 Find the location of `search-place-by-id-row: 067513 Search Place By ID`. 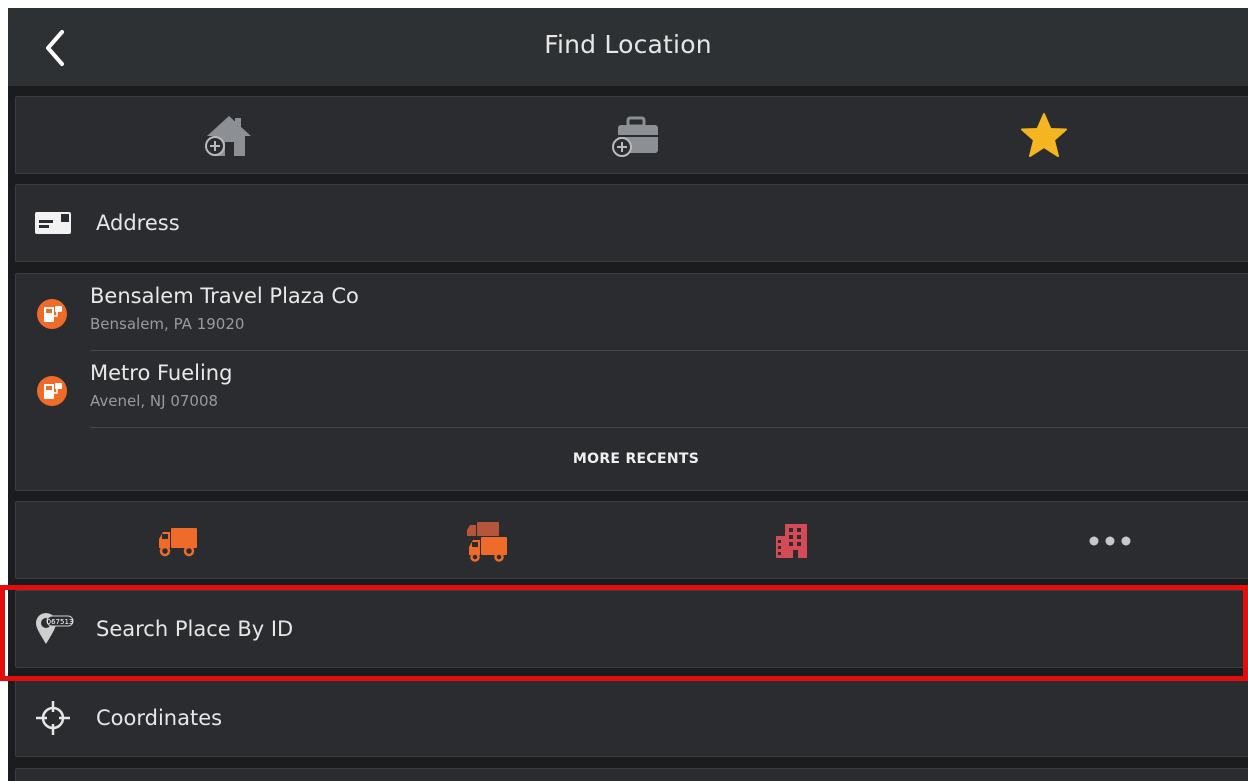

search-place-by-id-row: 067513 Search Place By ID is located at coordinates (631, 629).